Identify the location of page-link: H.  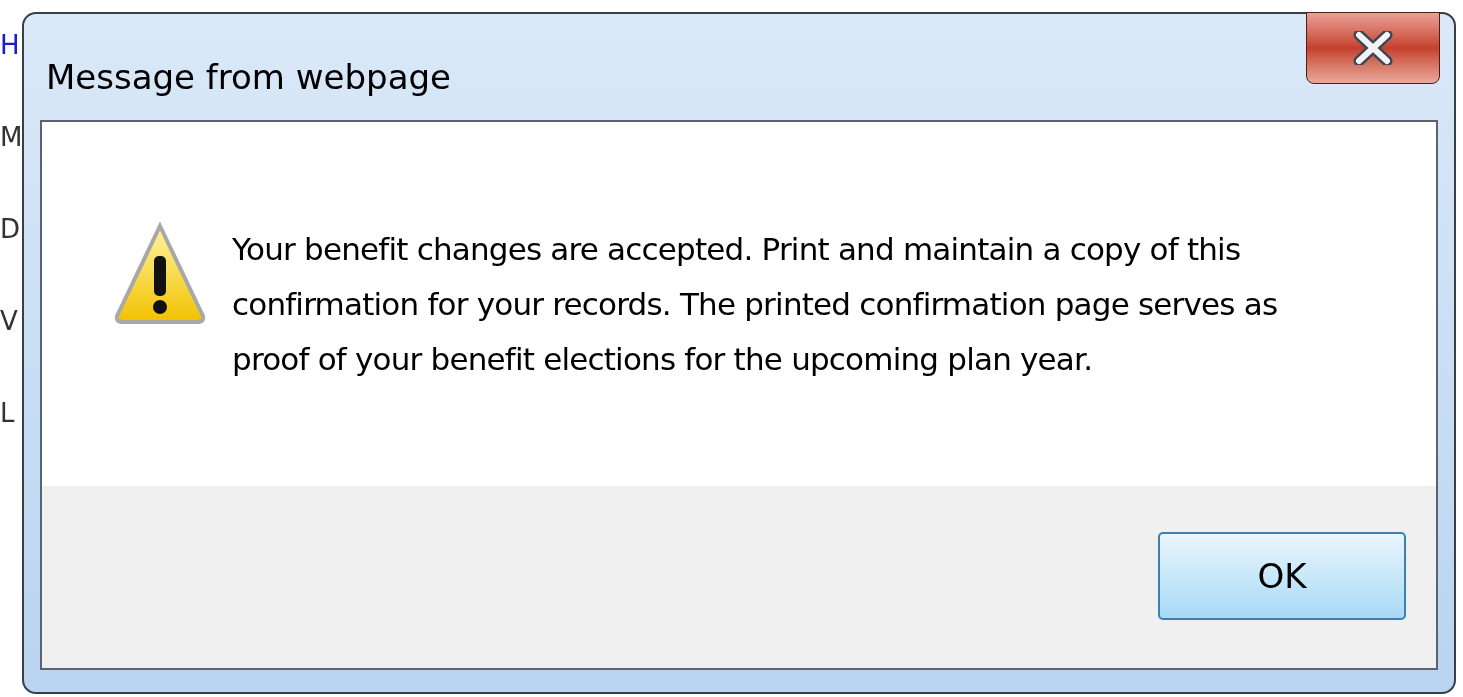
(10, 45).